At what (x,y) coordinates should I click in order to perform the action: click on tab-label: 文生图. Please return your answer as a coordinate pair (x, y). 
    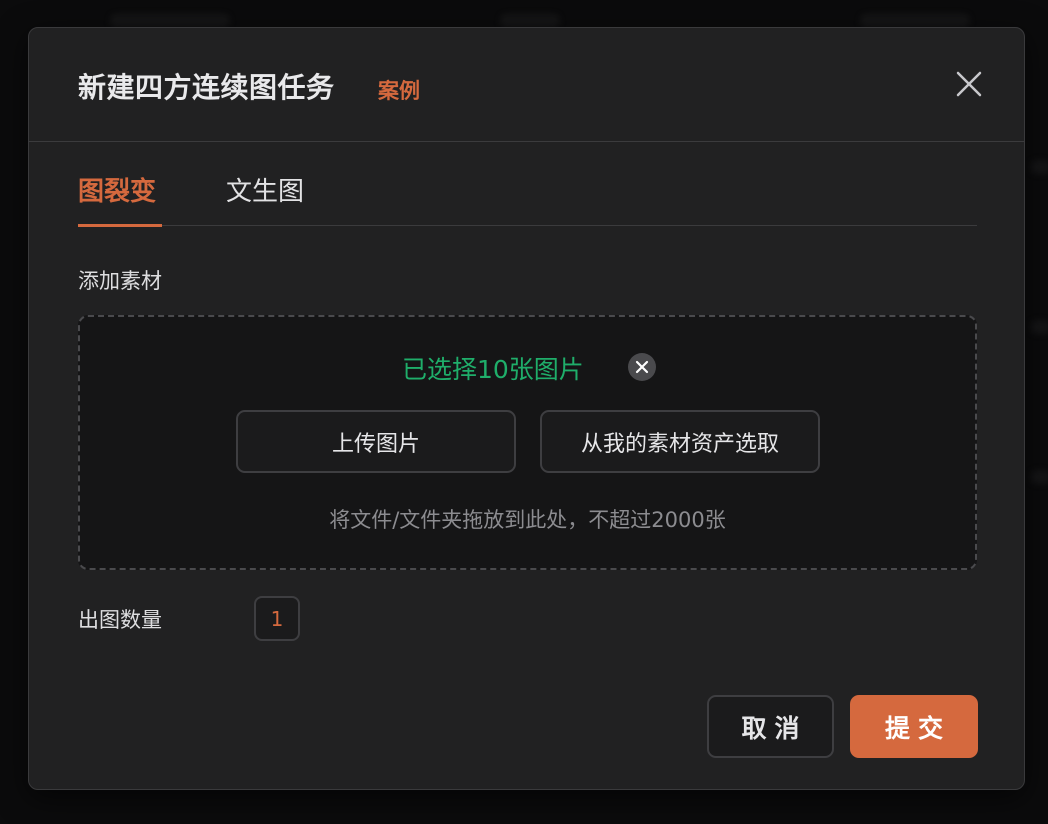
    Looking at the image, I should click on (265, 192).